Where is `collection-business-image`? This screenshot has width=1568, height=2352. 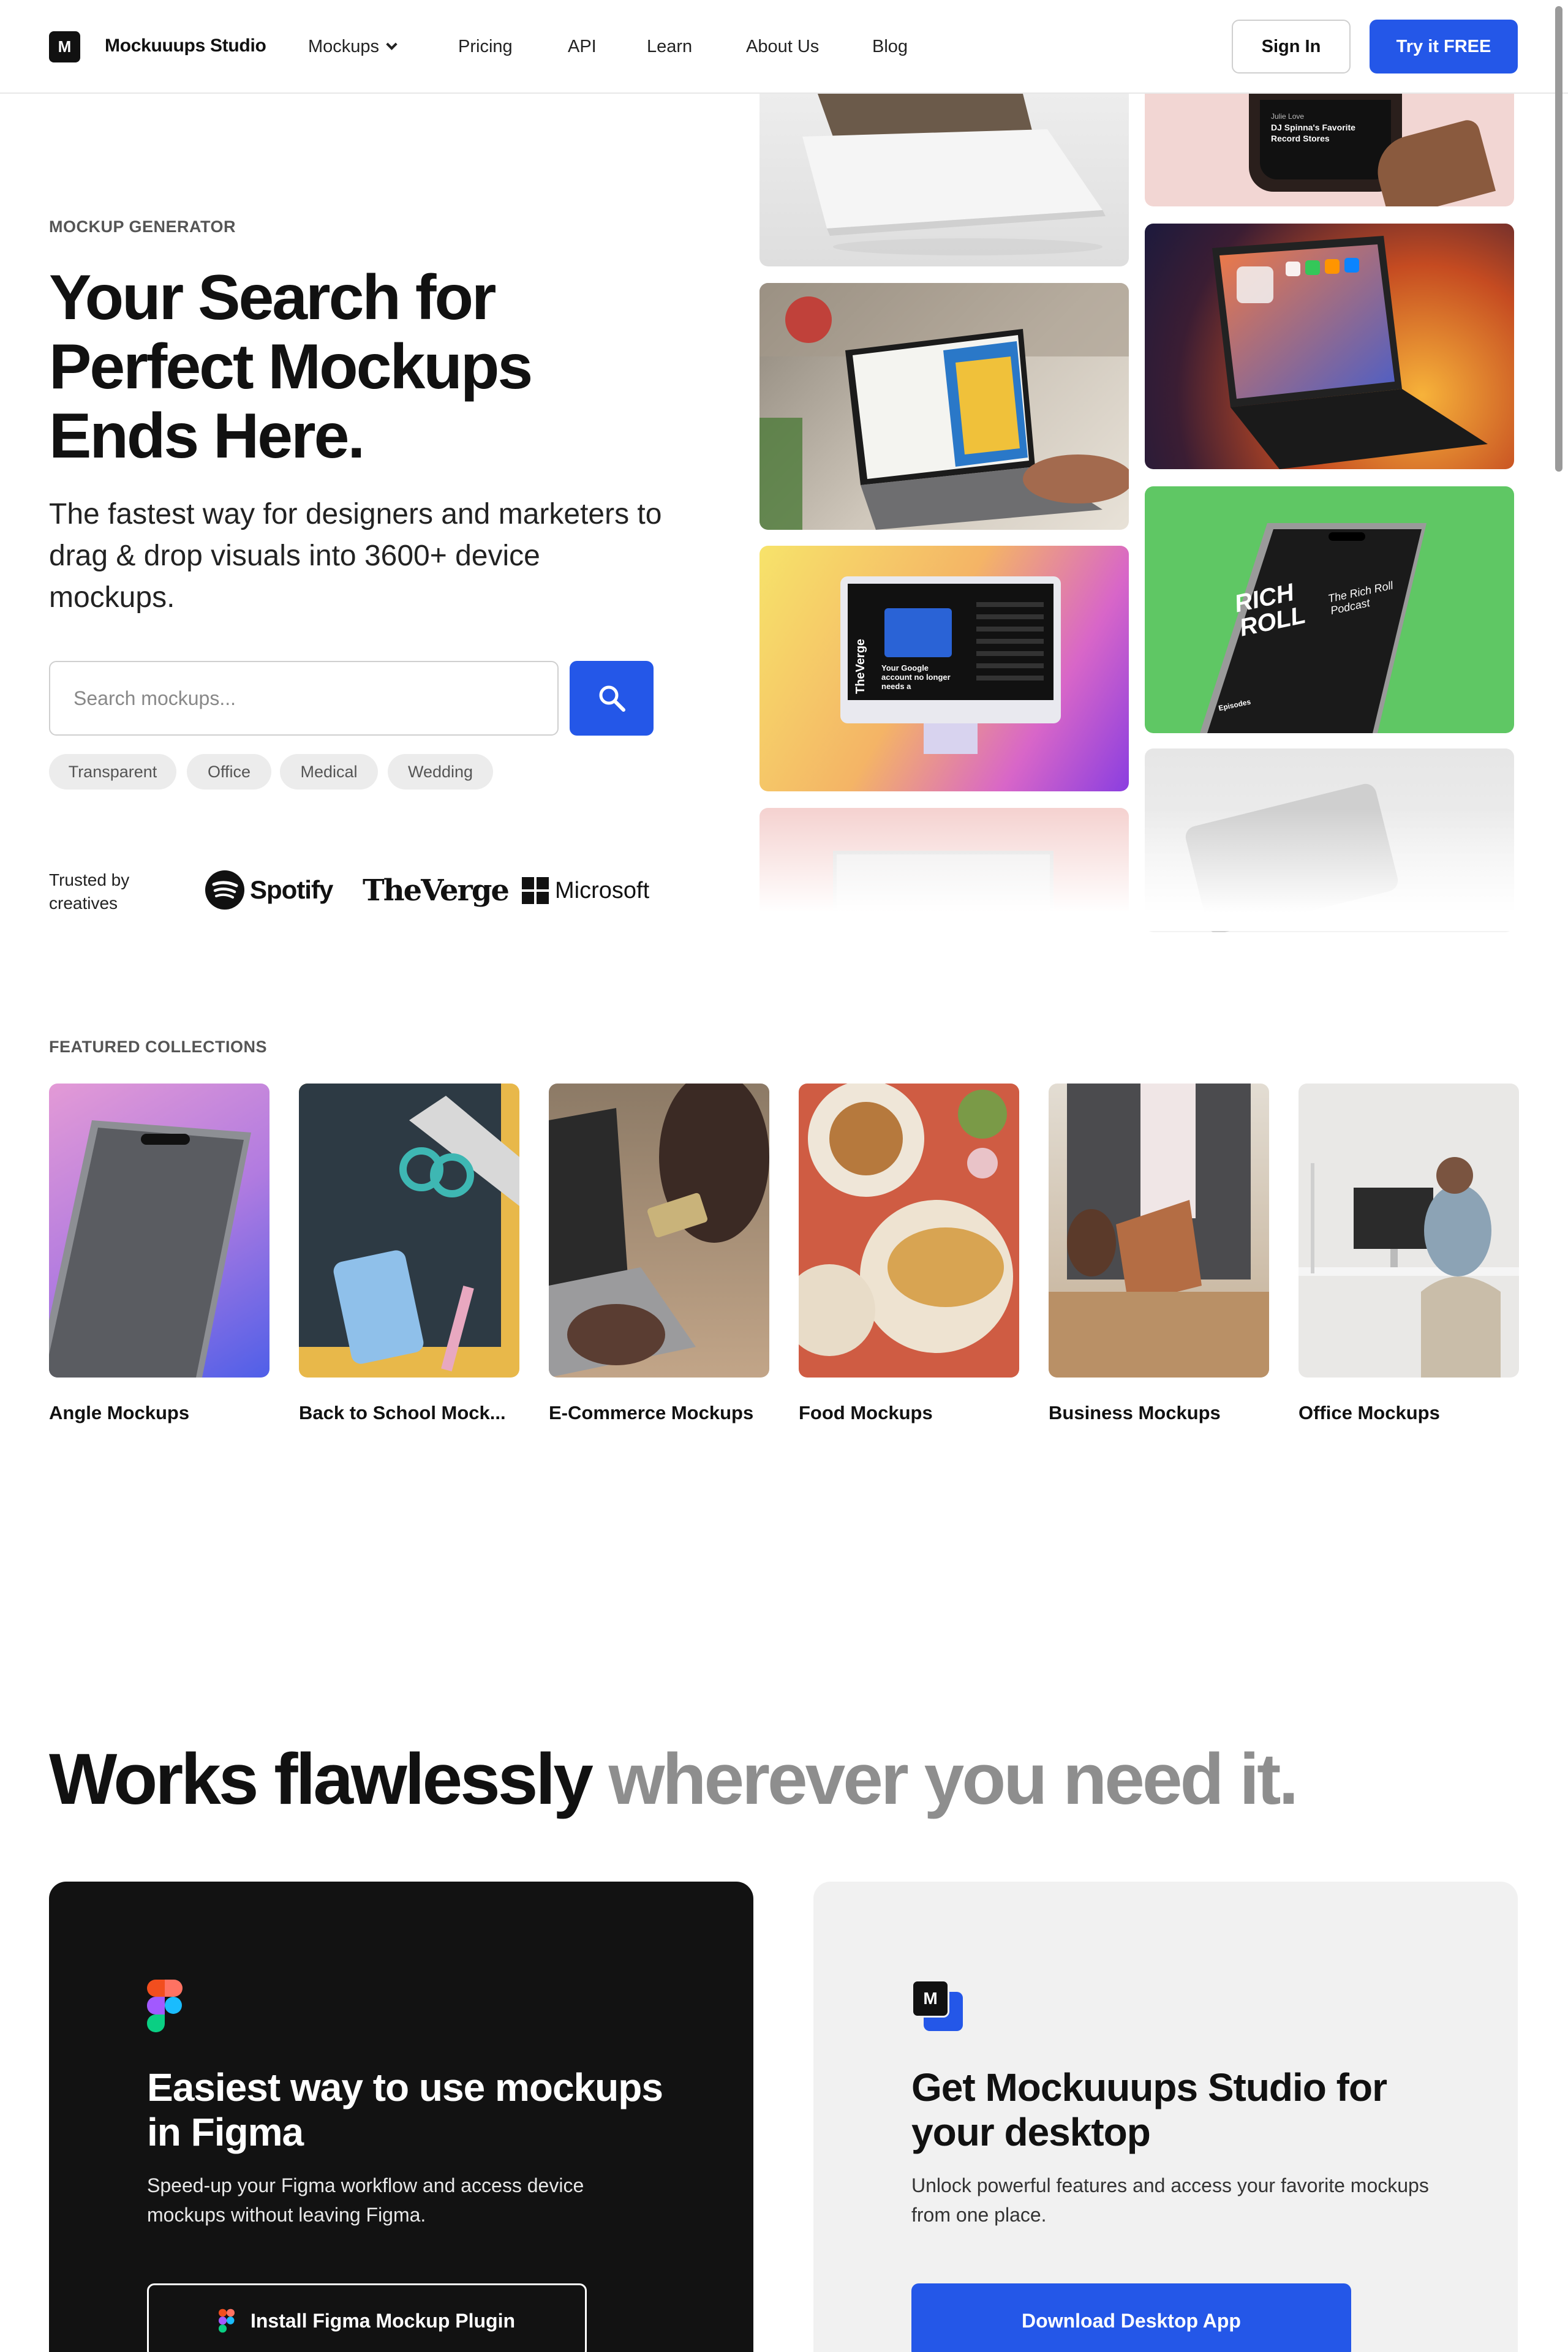 collection-business-image is located at coordinates (1159, 1231).